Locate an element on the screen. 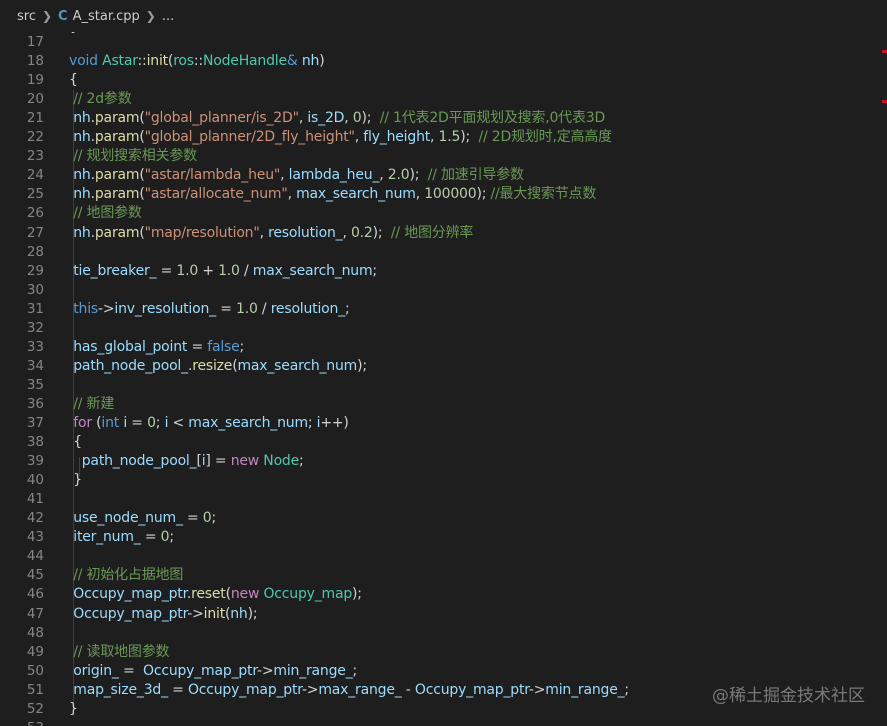  code-token: 0 is located at coordinates (207, 518).